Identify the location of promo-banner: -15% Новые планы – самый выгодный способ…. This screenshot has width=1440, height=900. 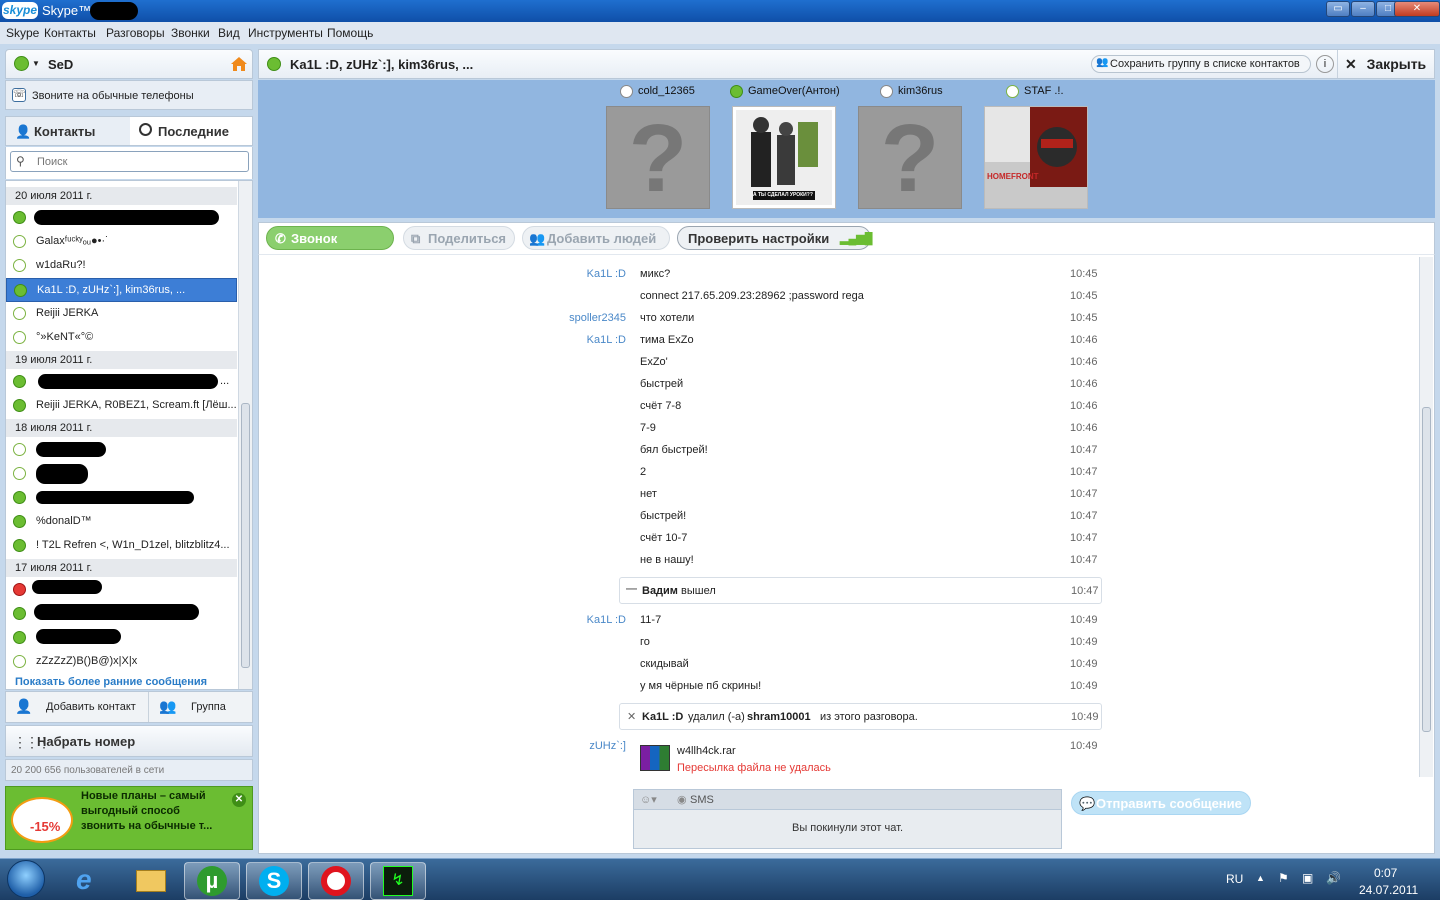
(129, 818).